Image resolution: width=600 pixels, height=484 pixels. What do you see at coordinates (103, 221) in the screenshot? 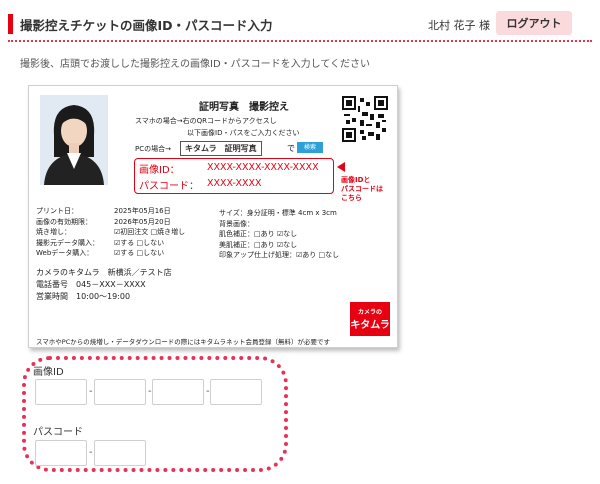
I see `info-row: 画像の有効期限： 2026年05月20日` at bounding box center [103, 221].